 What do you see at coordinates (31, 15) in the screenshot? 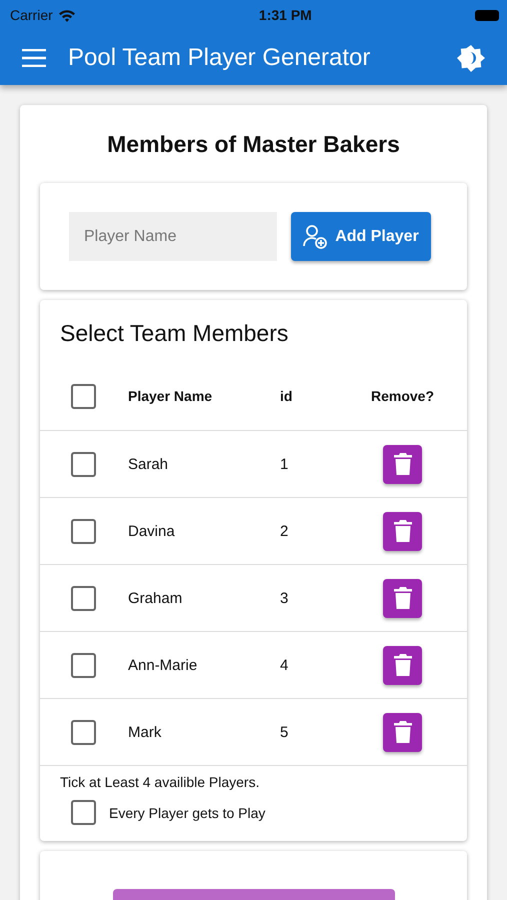
I see `carrier-label: Carrier` at bounding box center [31, 15].